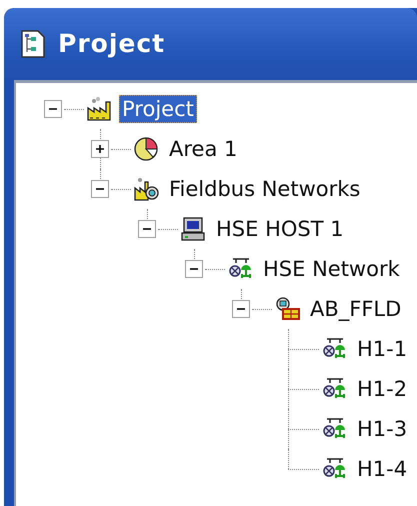  Describe the element at coordinates (382, 389) in the screenshot. I see `tree-item: H1-2` at that location.